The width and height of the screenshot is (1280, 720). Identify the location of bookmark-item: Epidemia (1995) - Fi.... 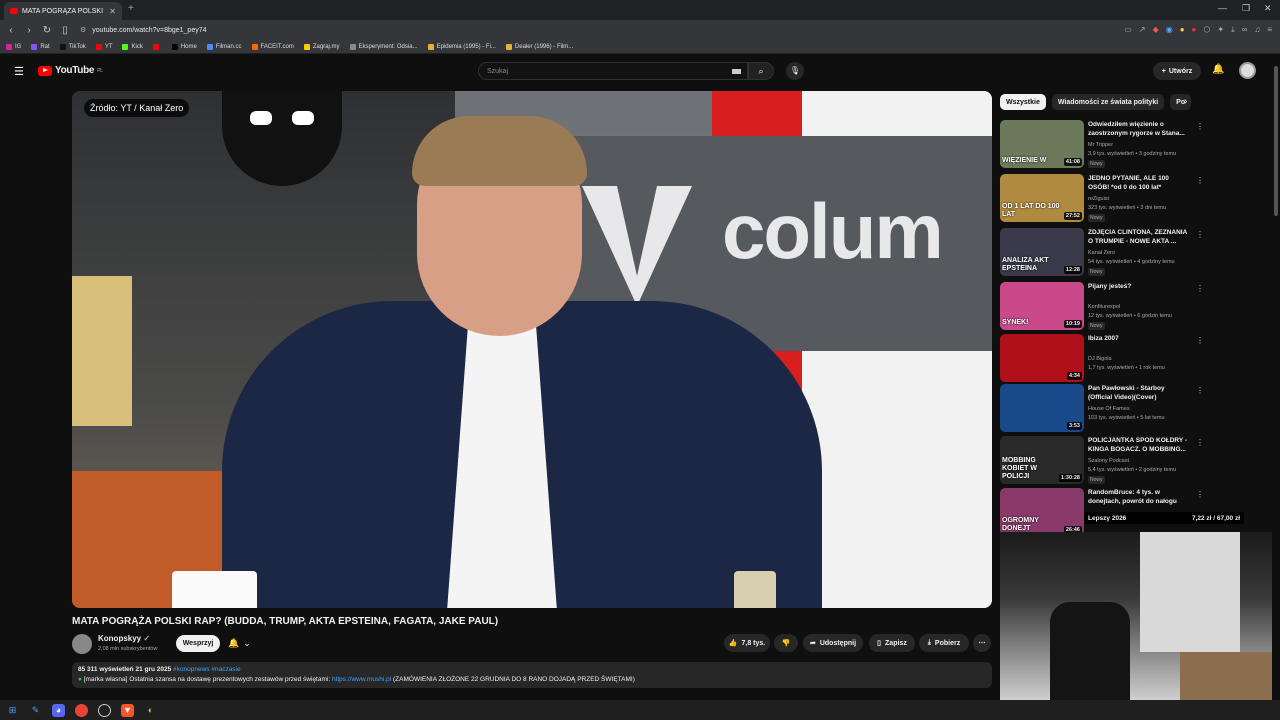
(461, 46).